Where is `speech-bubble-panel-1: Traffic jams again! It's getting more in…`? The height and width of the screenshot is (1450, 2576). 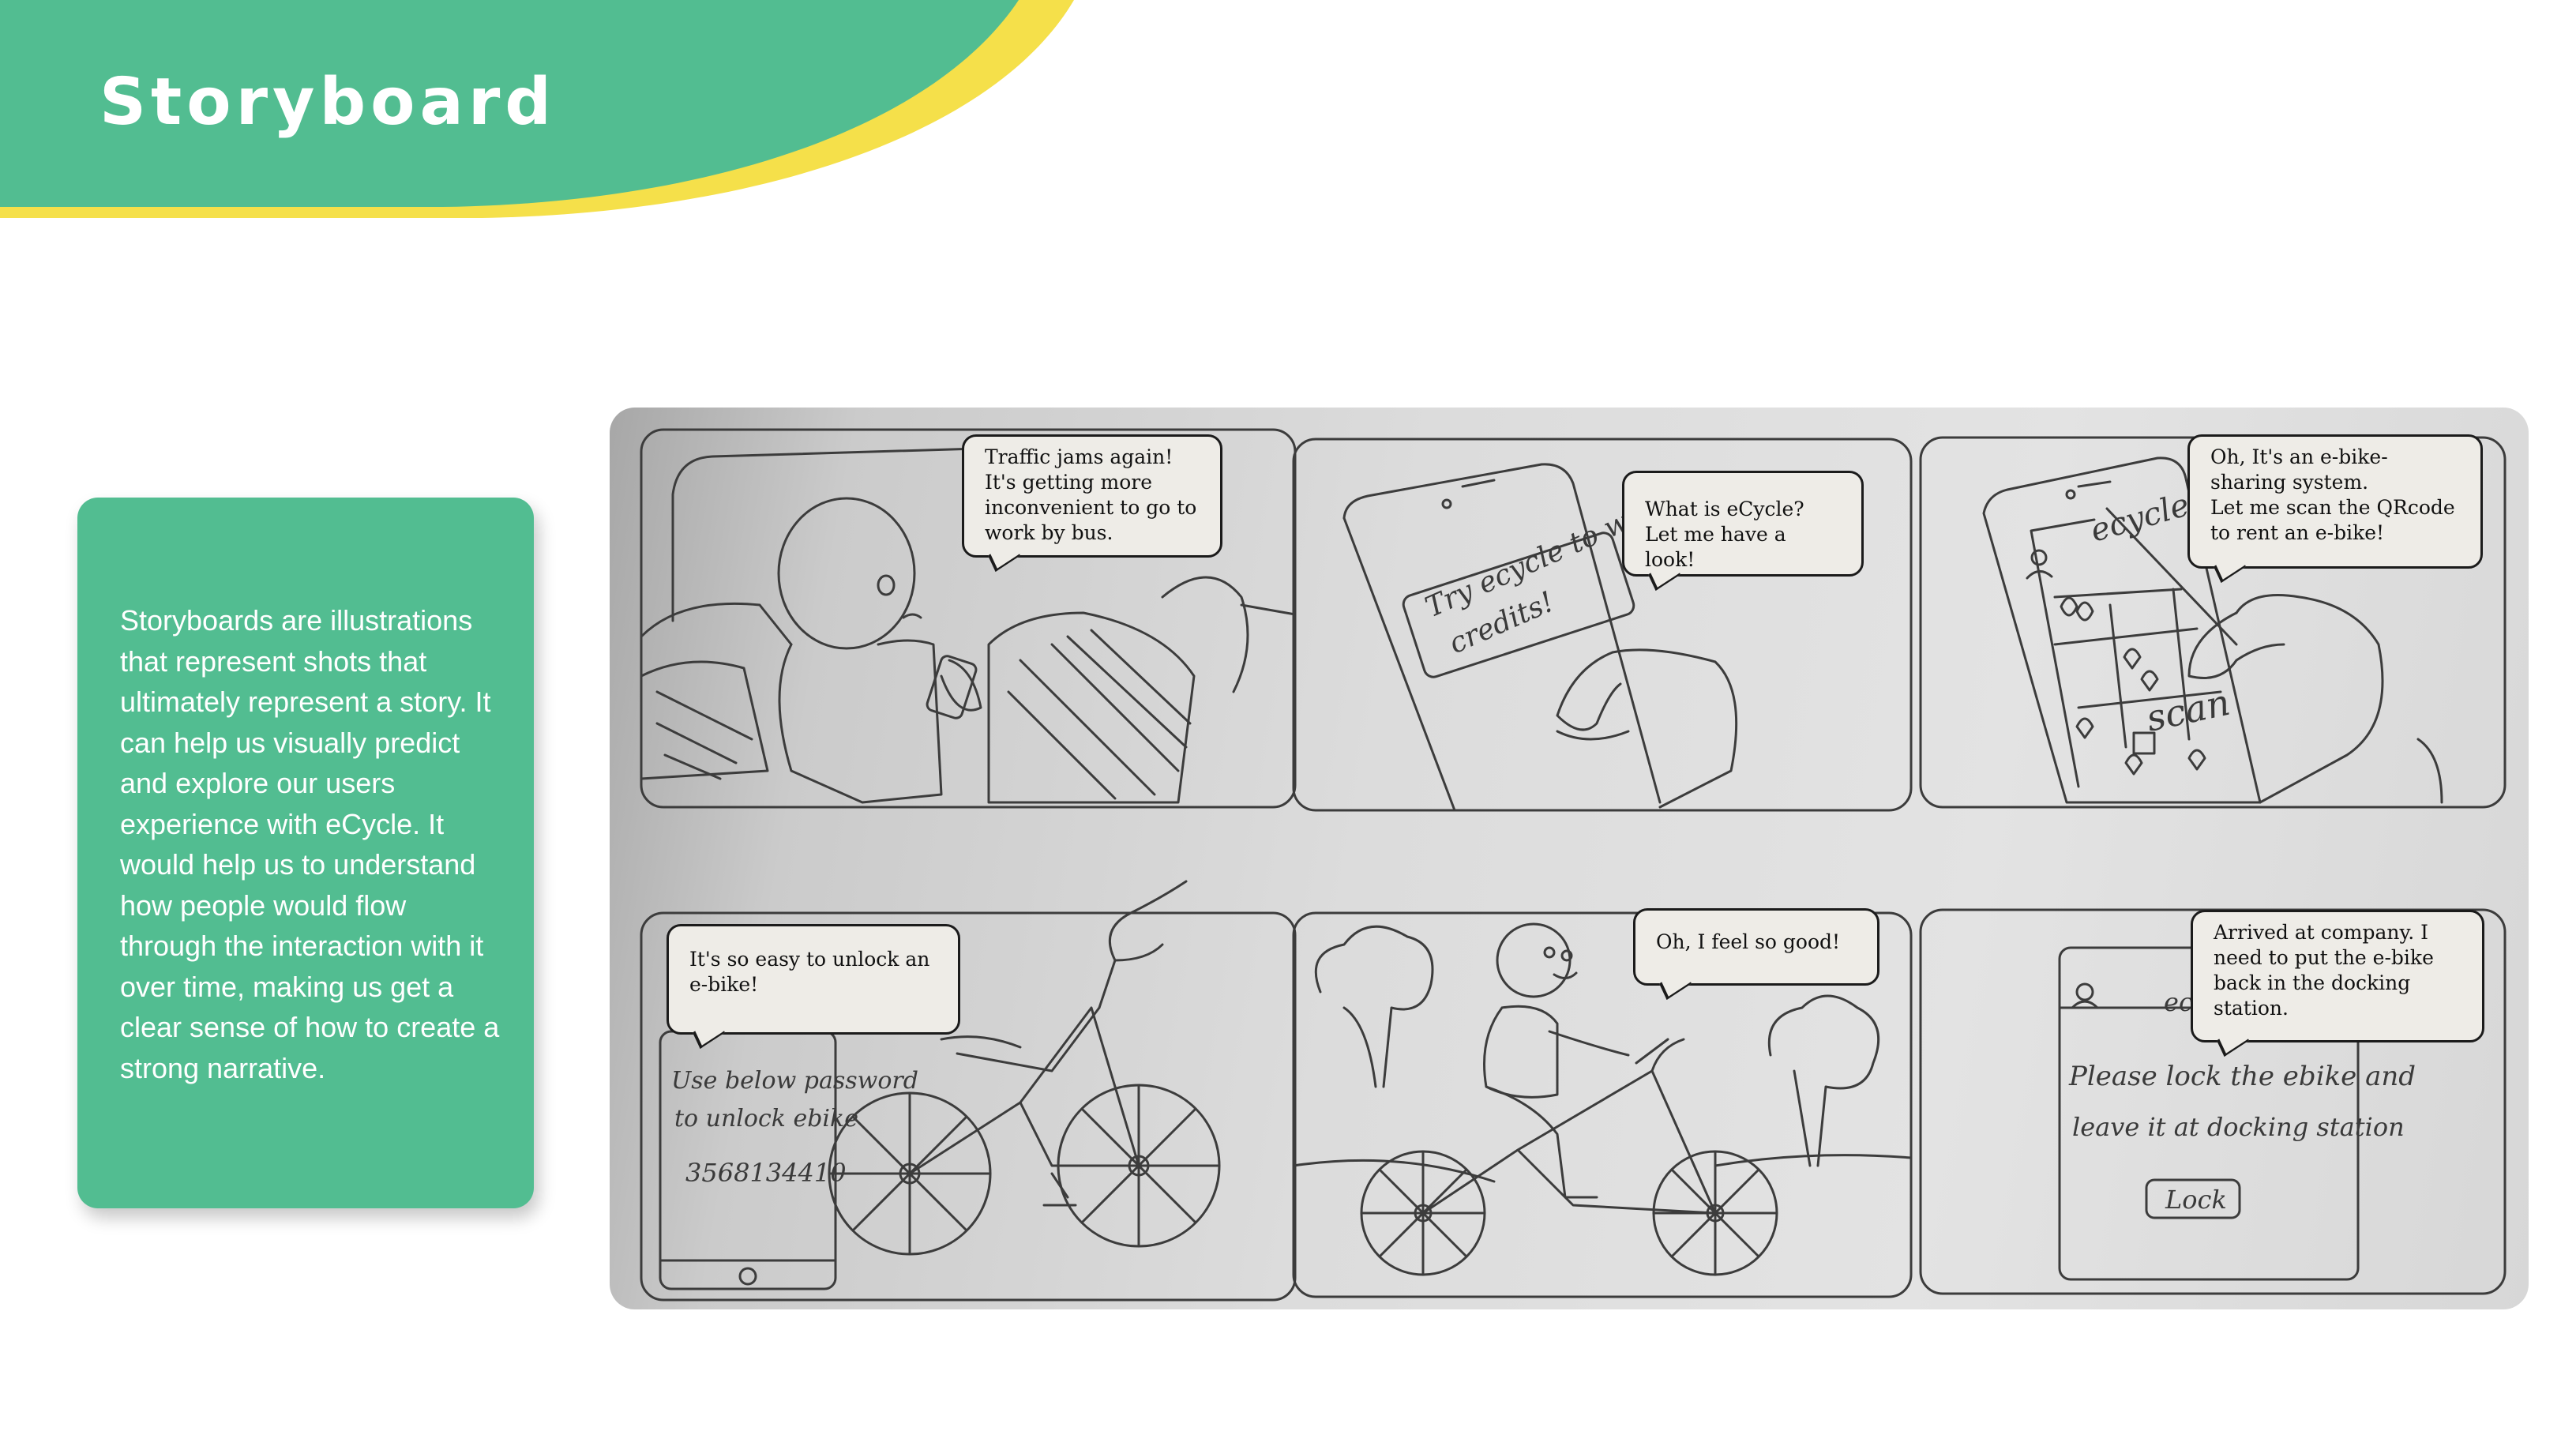 speech-bubble-panel-1: Traffic jams again! It's getting more in… is located at coordinates (1092, 504).